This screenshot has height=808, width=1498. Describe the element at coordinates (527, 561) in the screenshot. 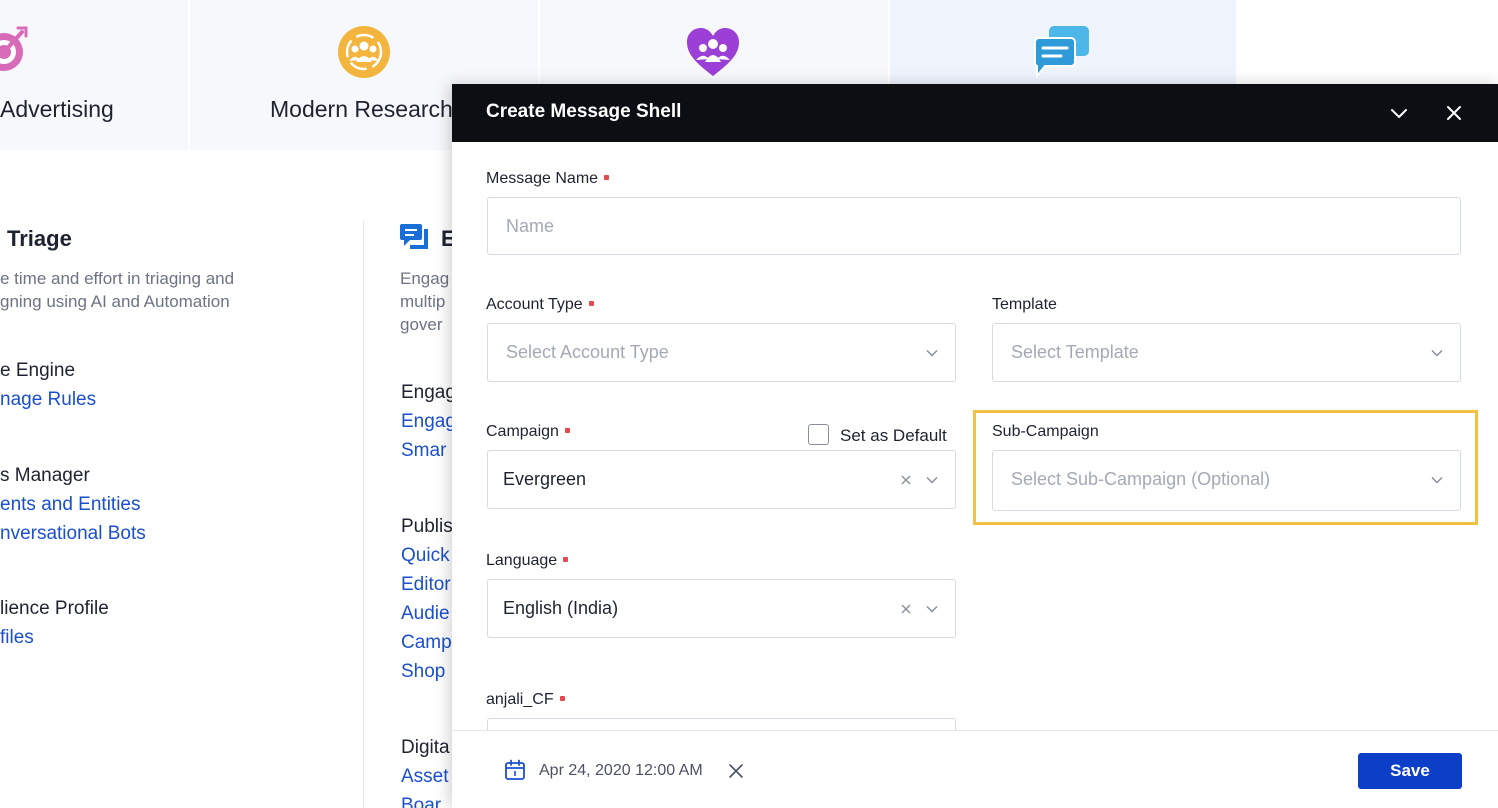

I see `language-label: Language` at that location.